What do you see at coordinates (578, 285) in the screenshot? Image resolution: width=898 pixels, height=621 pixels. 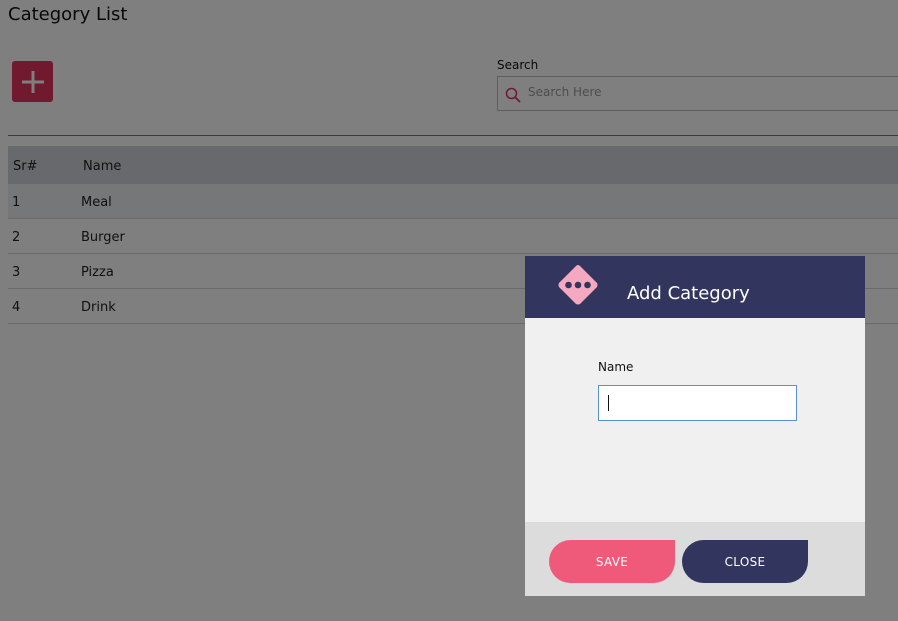 I see `dice-icon` at bounding box center [578, 285].